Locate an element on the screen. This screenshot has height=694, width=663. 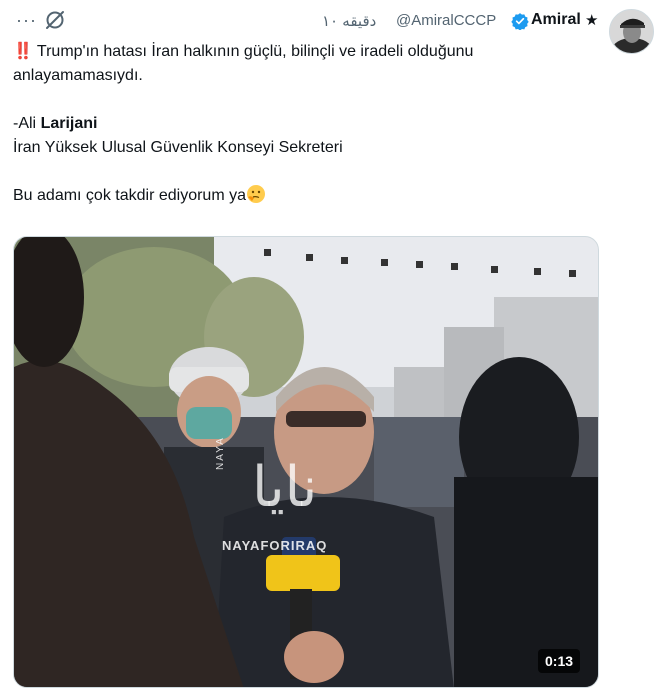
author-star-badge: ★ is located at coordinates (592, 20).